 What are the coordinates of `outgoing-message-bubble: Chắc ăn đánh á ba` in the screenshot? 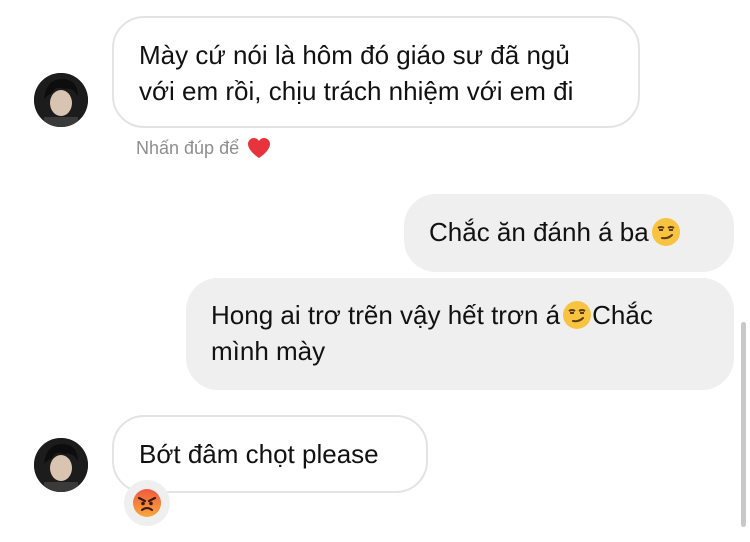 It's located at (569, 233).